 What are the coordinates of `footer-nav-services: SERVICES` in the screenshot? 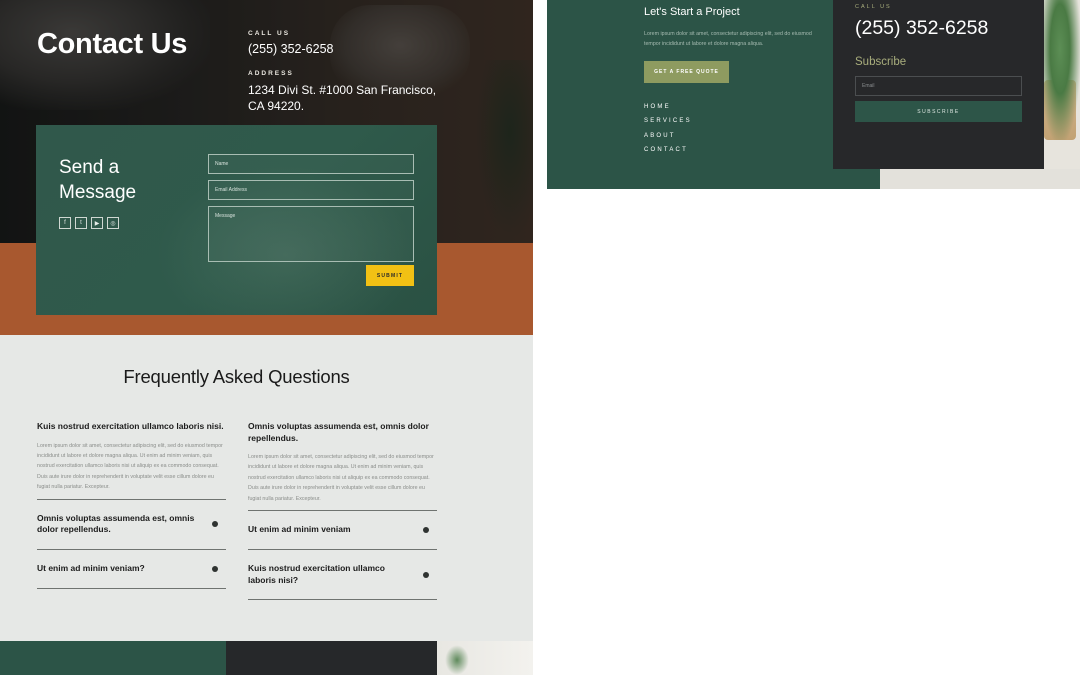 It's located at (668, 125).